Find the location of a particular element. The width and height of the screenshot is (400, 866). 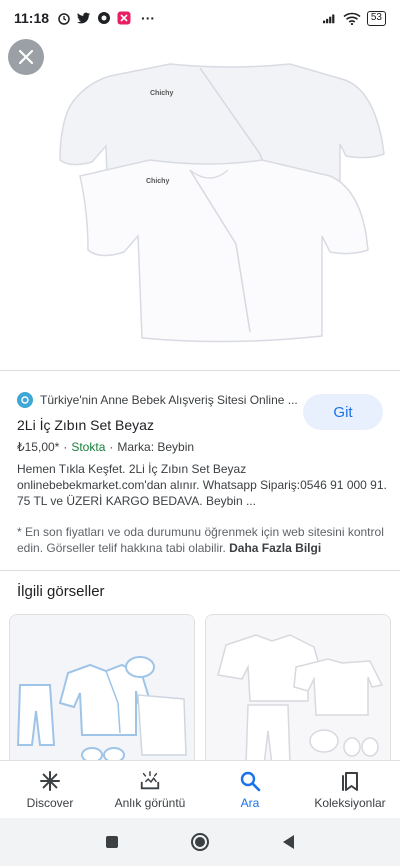

brand-logo-back: Chichy is located at coordinates (162, 93).